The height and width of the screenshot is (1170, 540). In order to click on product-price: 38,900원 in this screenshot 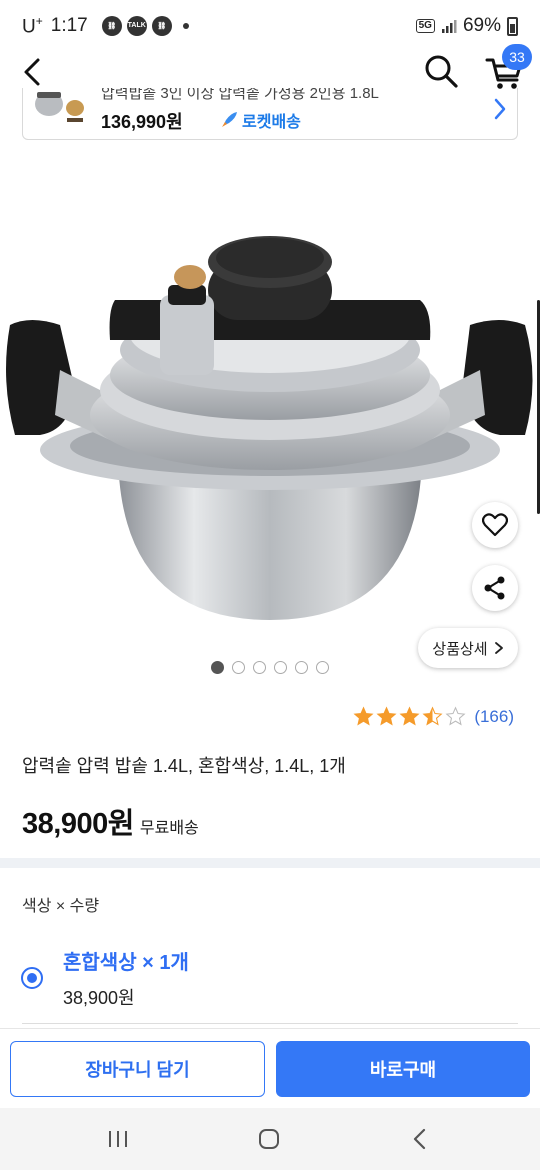, I will do `click(78, 824)`.